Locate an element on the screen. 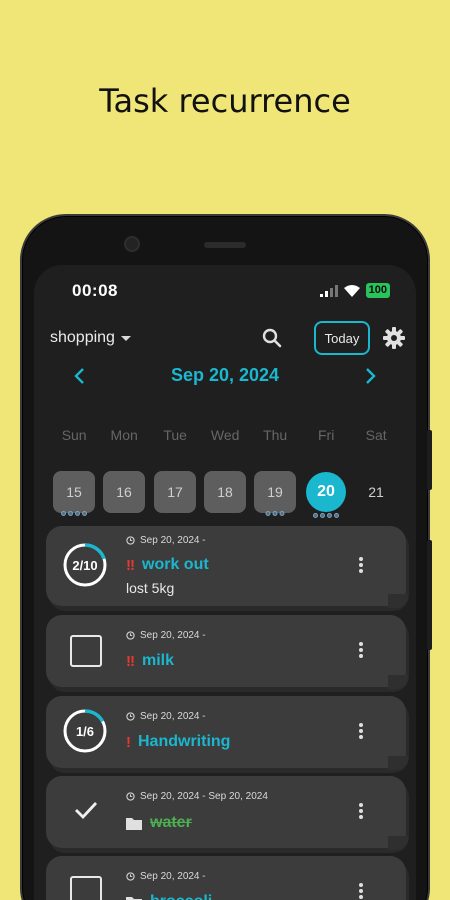 The image size is (450, 900). signal-icon is located at coordinates (328, 290).